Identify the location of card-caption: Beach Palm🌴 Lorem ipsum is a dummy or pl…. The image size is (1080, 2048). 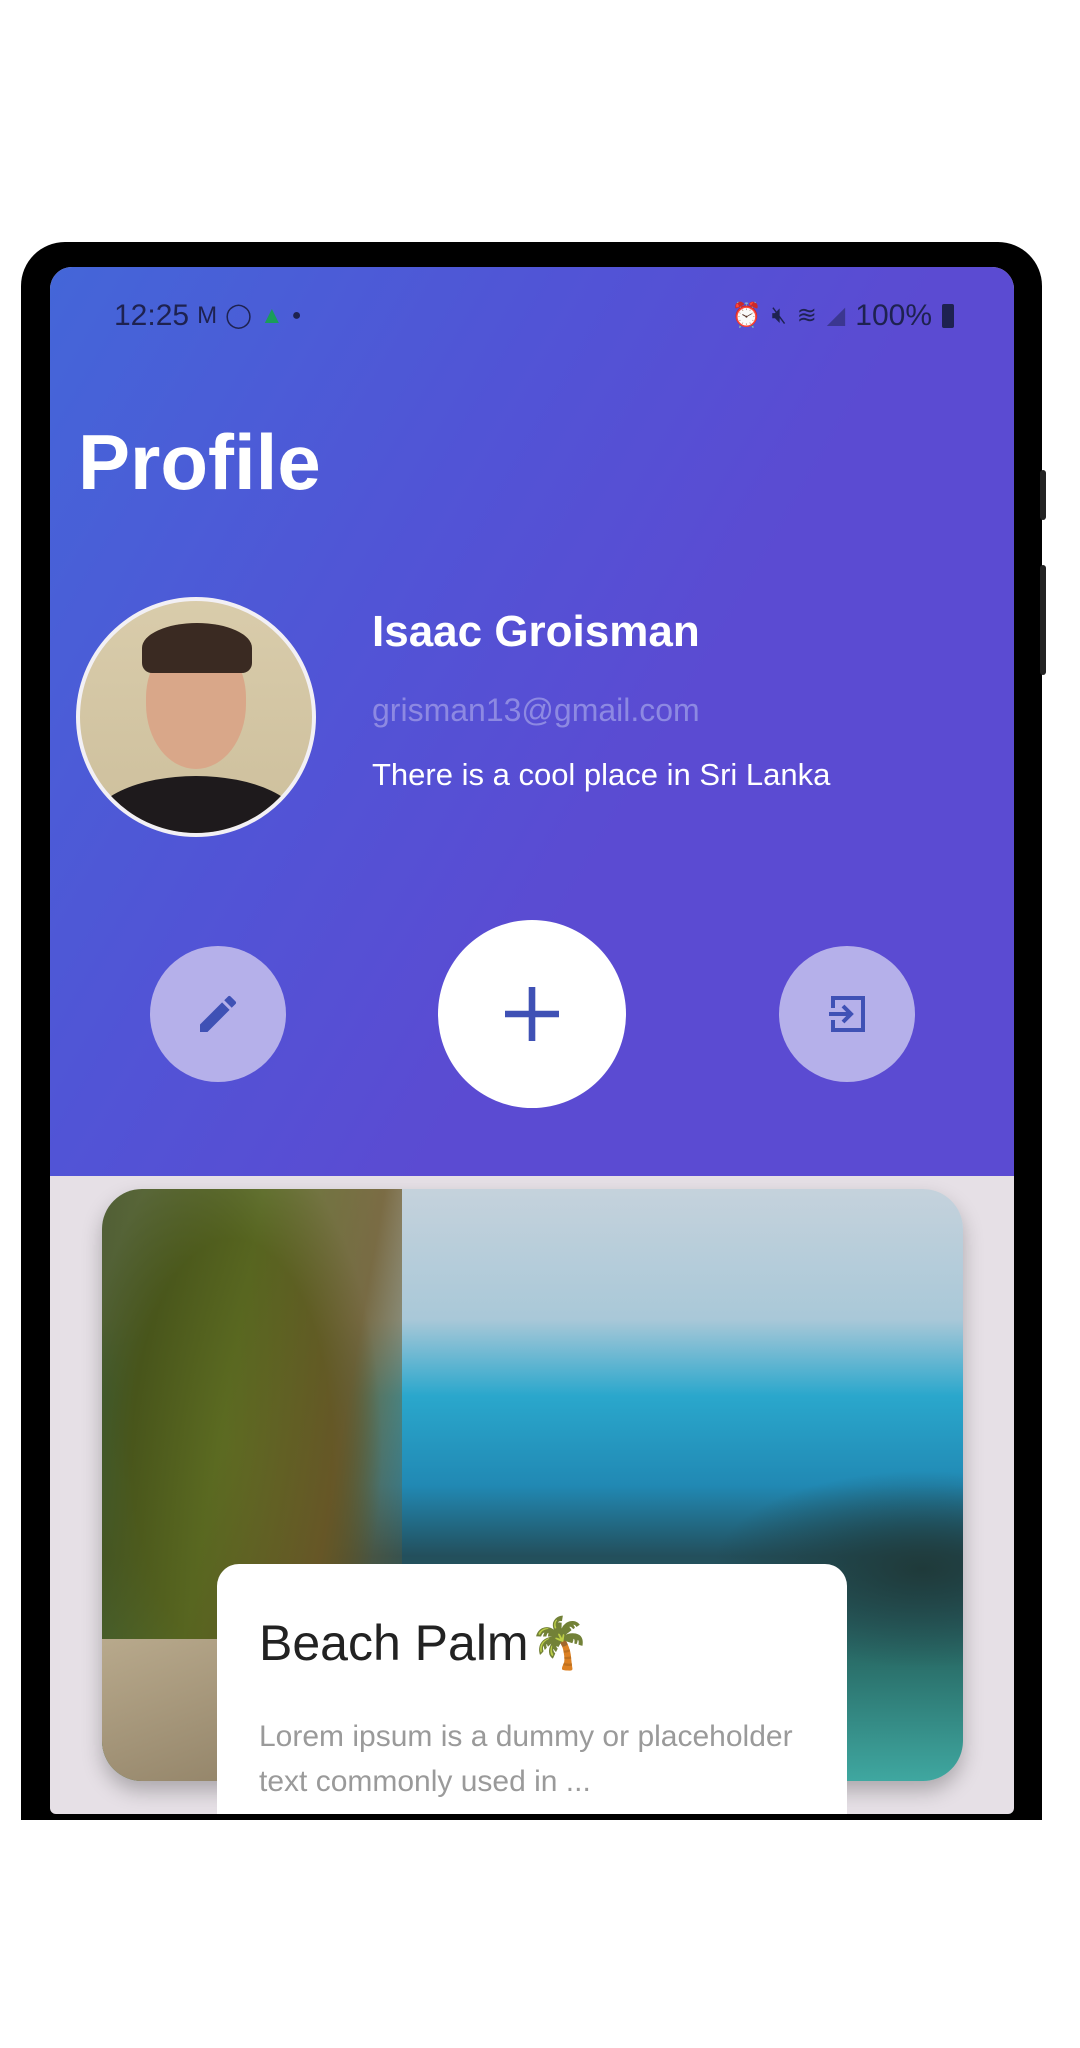
(532, 1689).